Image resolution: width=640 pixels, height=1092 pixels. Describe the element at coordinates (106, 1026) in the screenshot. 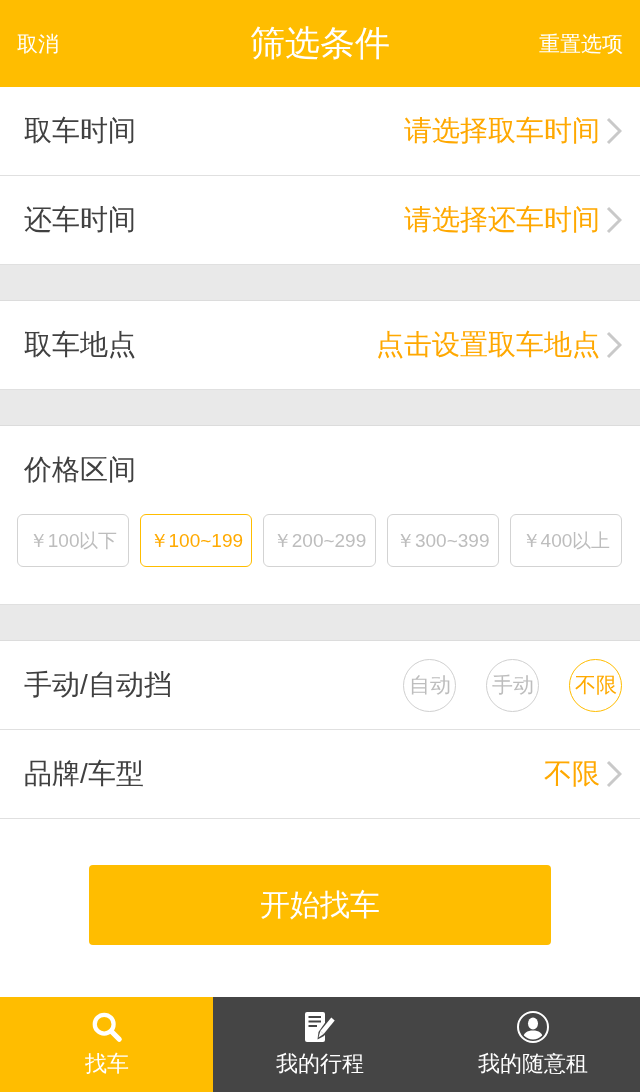

I see `search-icon` at that location.